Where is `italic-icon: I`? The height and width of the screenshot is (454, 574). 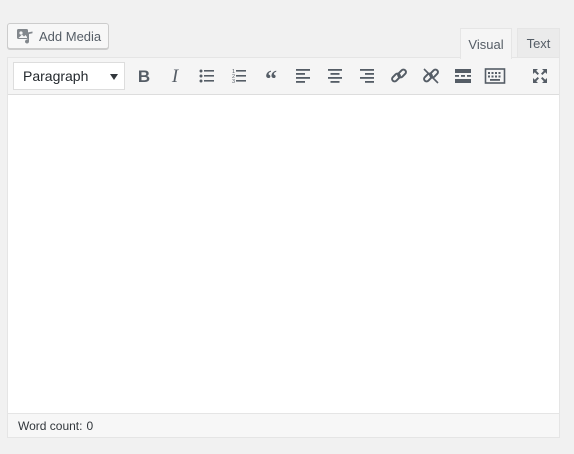 italic-icon: I is located at coordinates (175, 76).